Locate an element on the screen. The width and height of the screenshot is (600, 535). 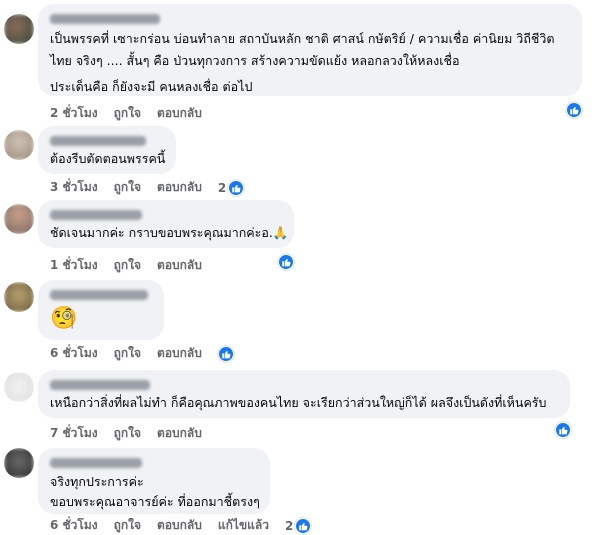
comment-text: ต้องรีบตัดตอนพรรคนี้ is located at coordinates (108, 158).